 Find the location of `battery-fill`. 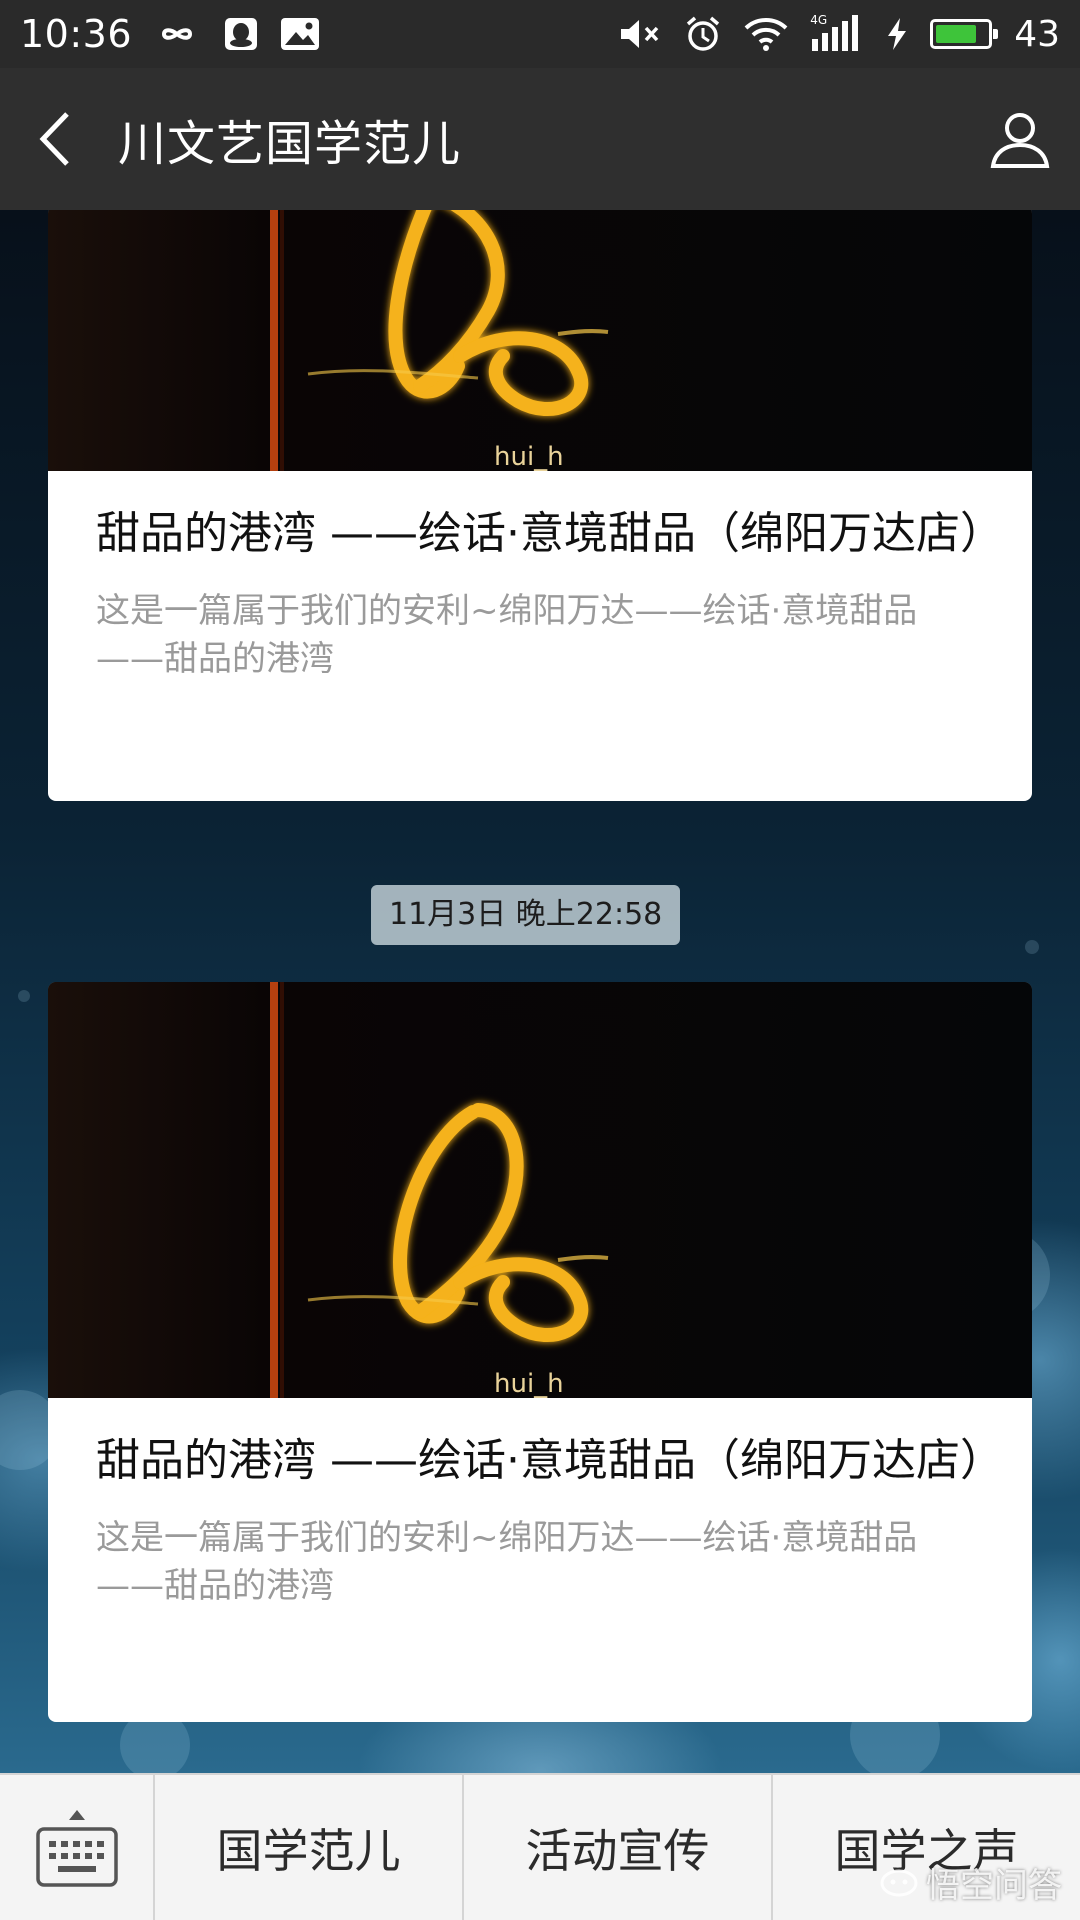

battery-fill is located at coordinates (956, 34).